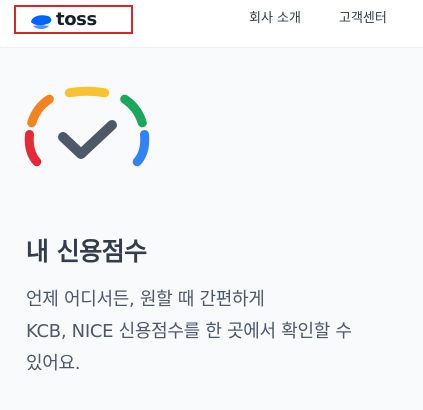 The width and height of the screenshot is (423, 410). What do you see at coordinates (53, 363) in the screenshot?
I see `description-line: 있어요.` at bounding box center [53, 363].